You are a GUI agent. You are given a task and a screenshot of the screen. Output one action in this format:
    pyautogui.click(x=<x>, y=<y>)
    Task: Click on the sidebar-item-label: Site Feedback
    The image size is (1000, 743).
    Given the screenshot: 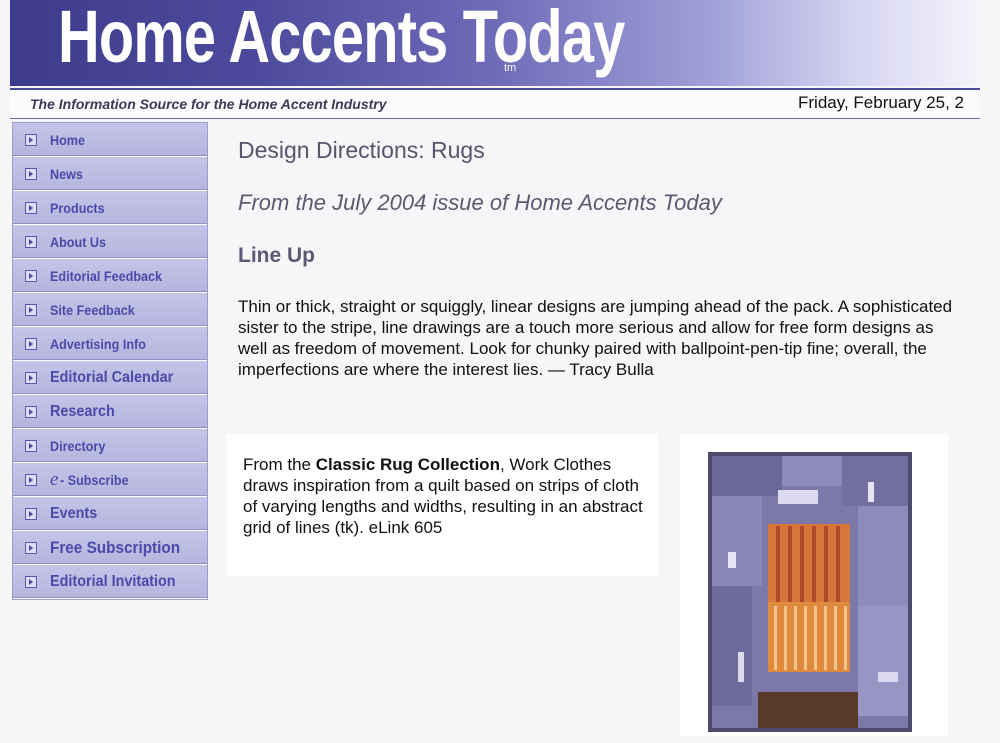 What is the action you would take?
    pyautogui.click(x=92, y=309)
    